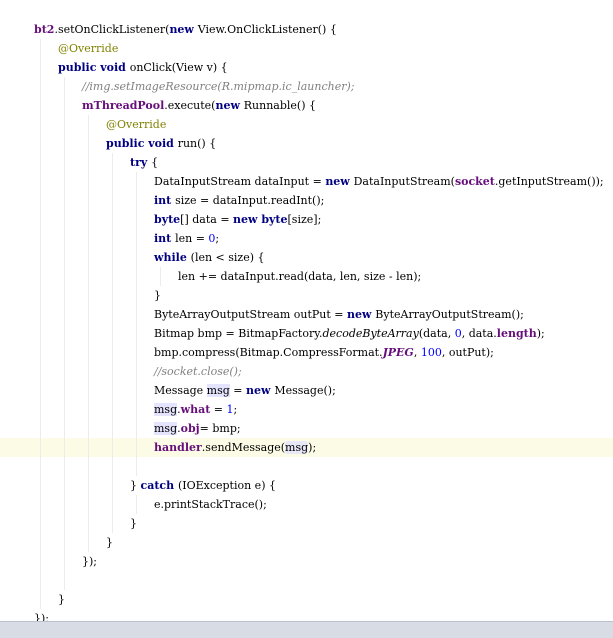  What do you see at coordinates (207, 219) in the screenshot?
I see `code-token: [] data =` at bounding box center [207, 219].